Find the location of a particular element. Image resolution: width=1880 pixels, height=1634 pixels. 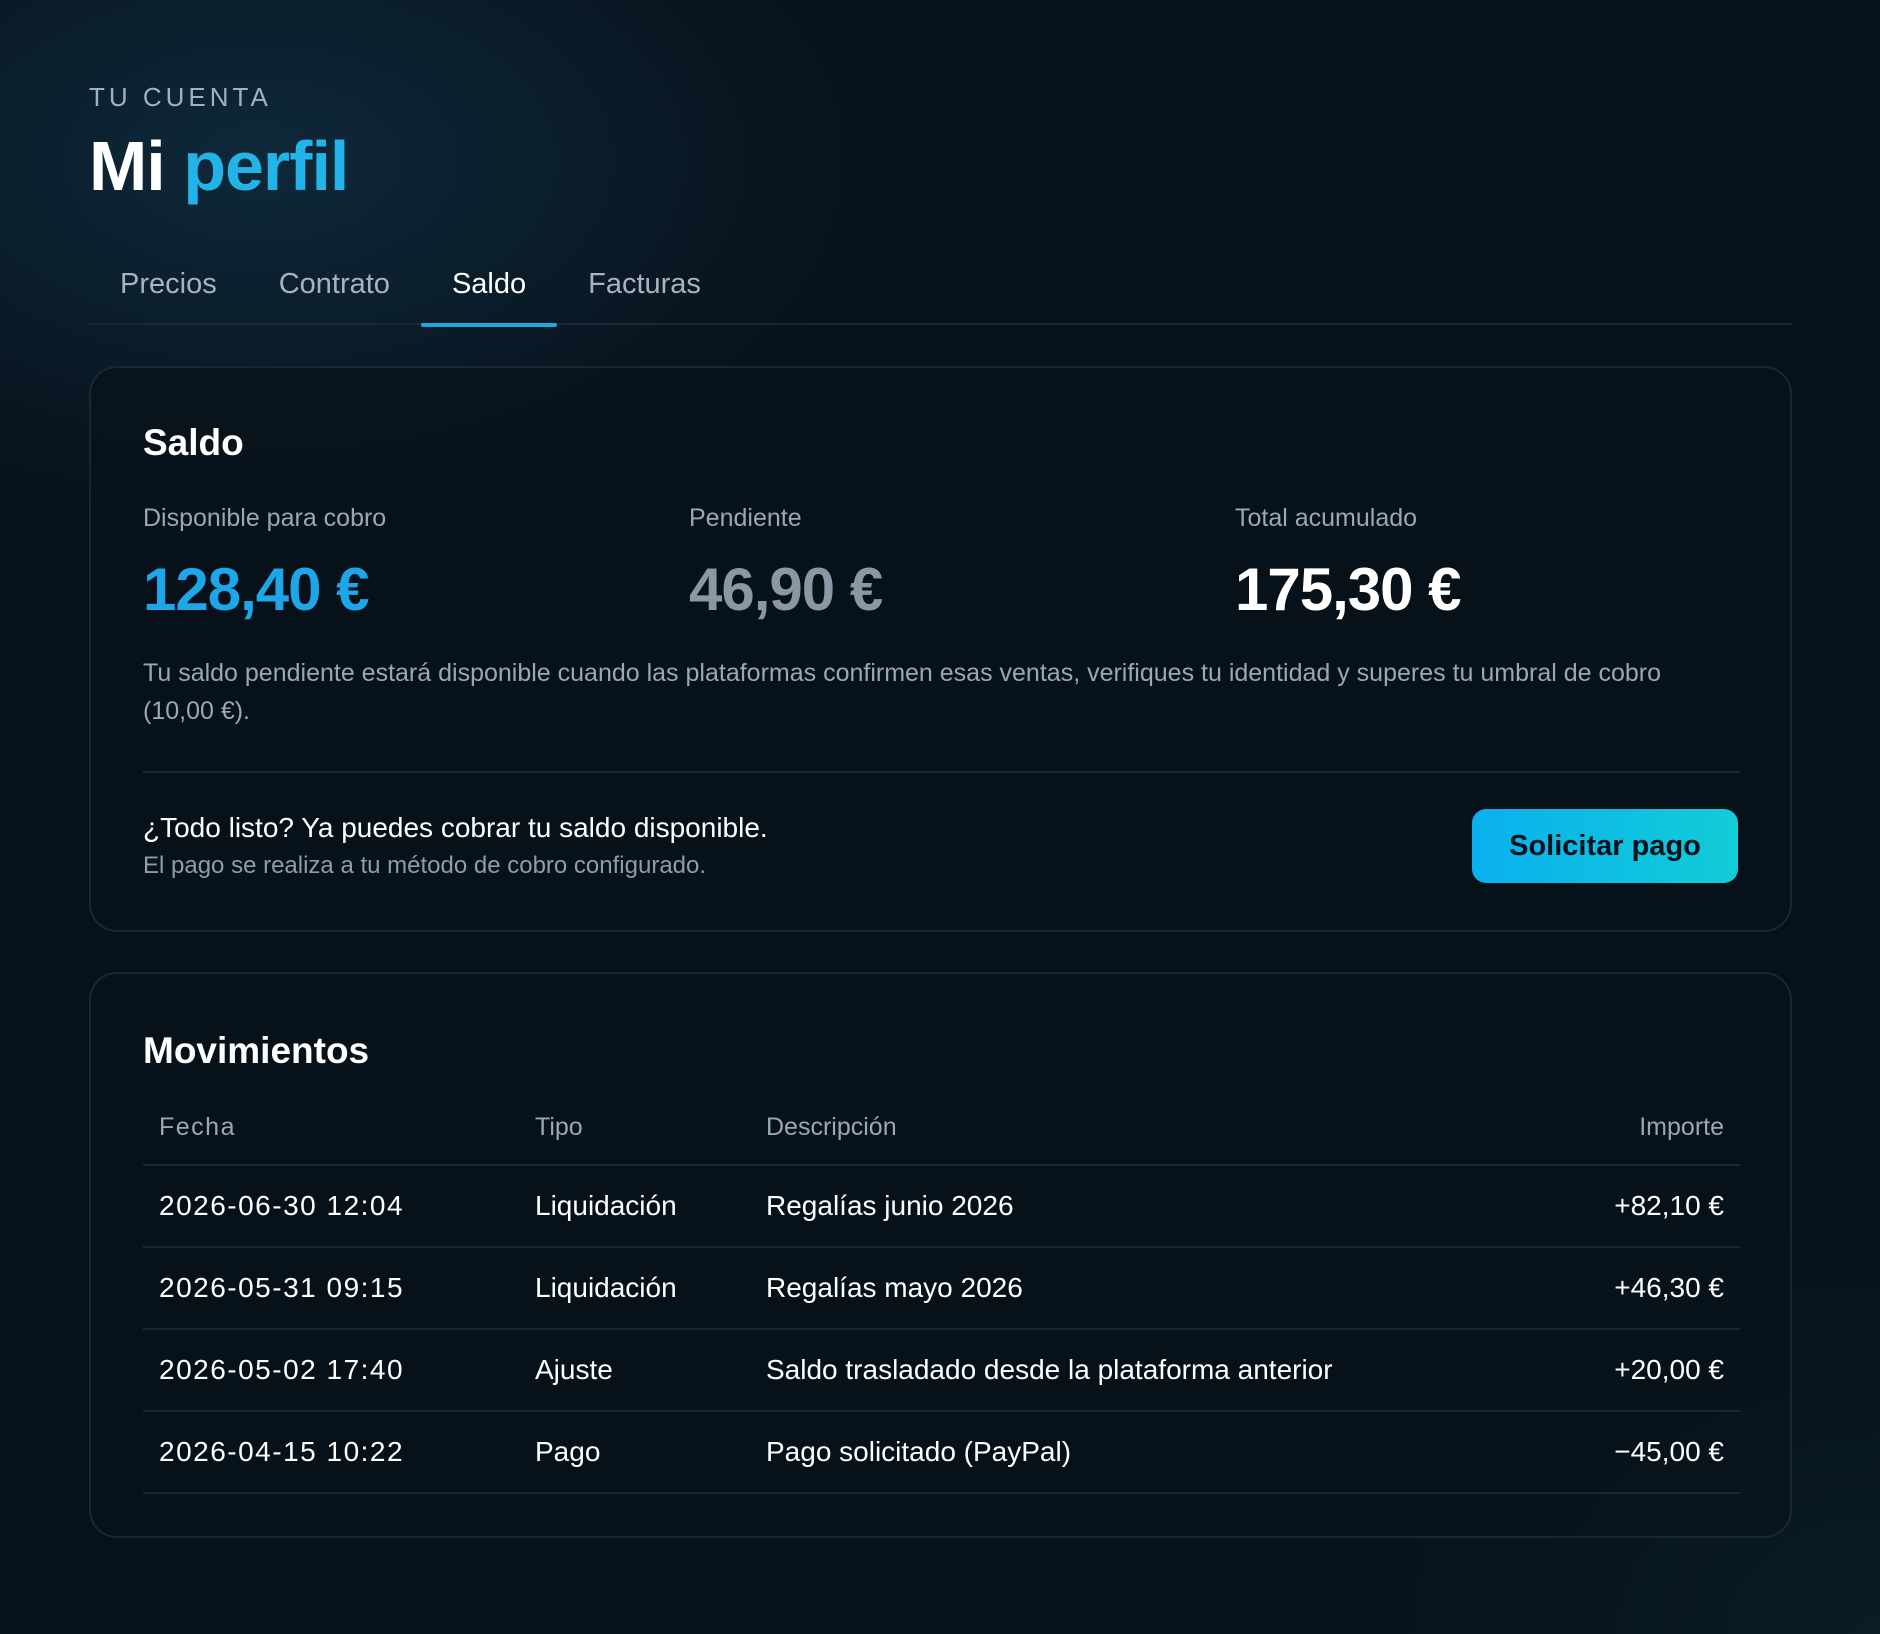

tab-facturas: Facturas is located at coordinates (644, 292).